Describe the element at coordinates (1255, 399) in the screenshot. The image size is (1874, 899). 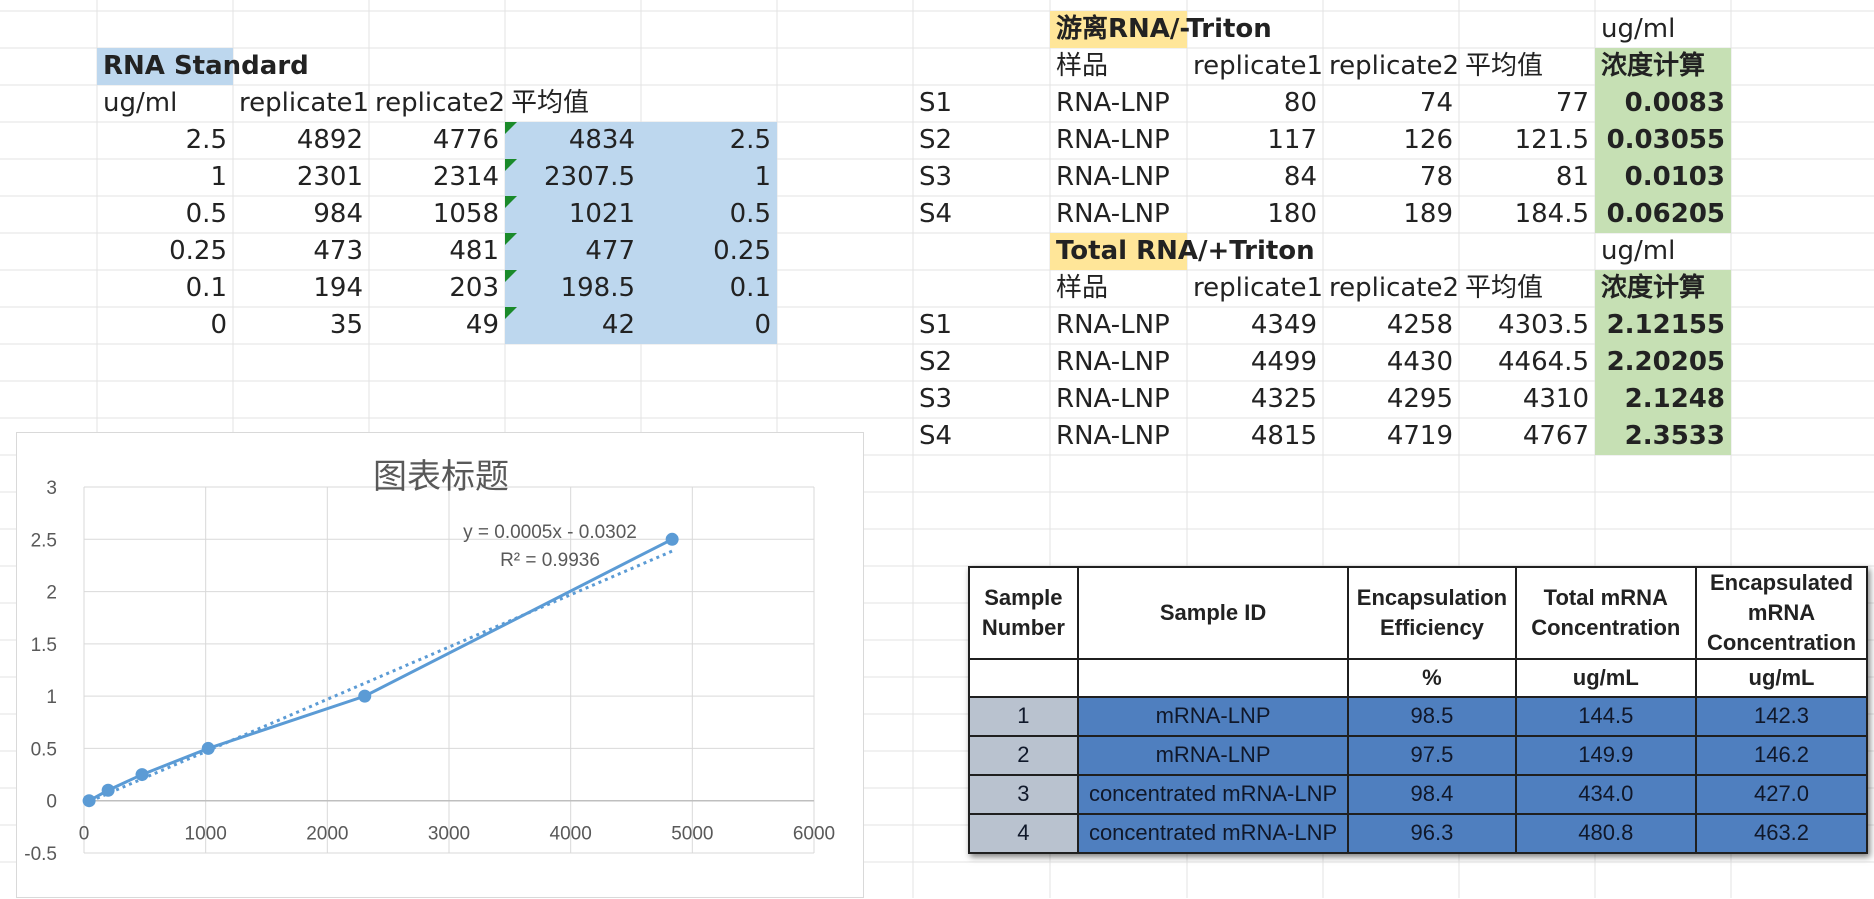
I see `total-rna-data-cell: 4325` at that location.